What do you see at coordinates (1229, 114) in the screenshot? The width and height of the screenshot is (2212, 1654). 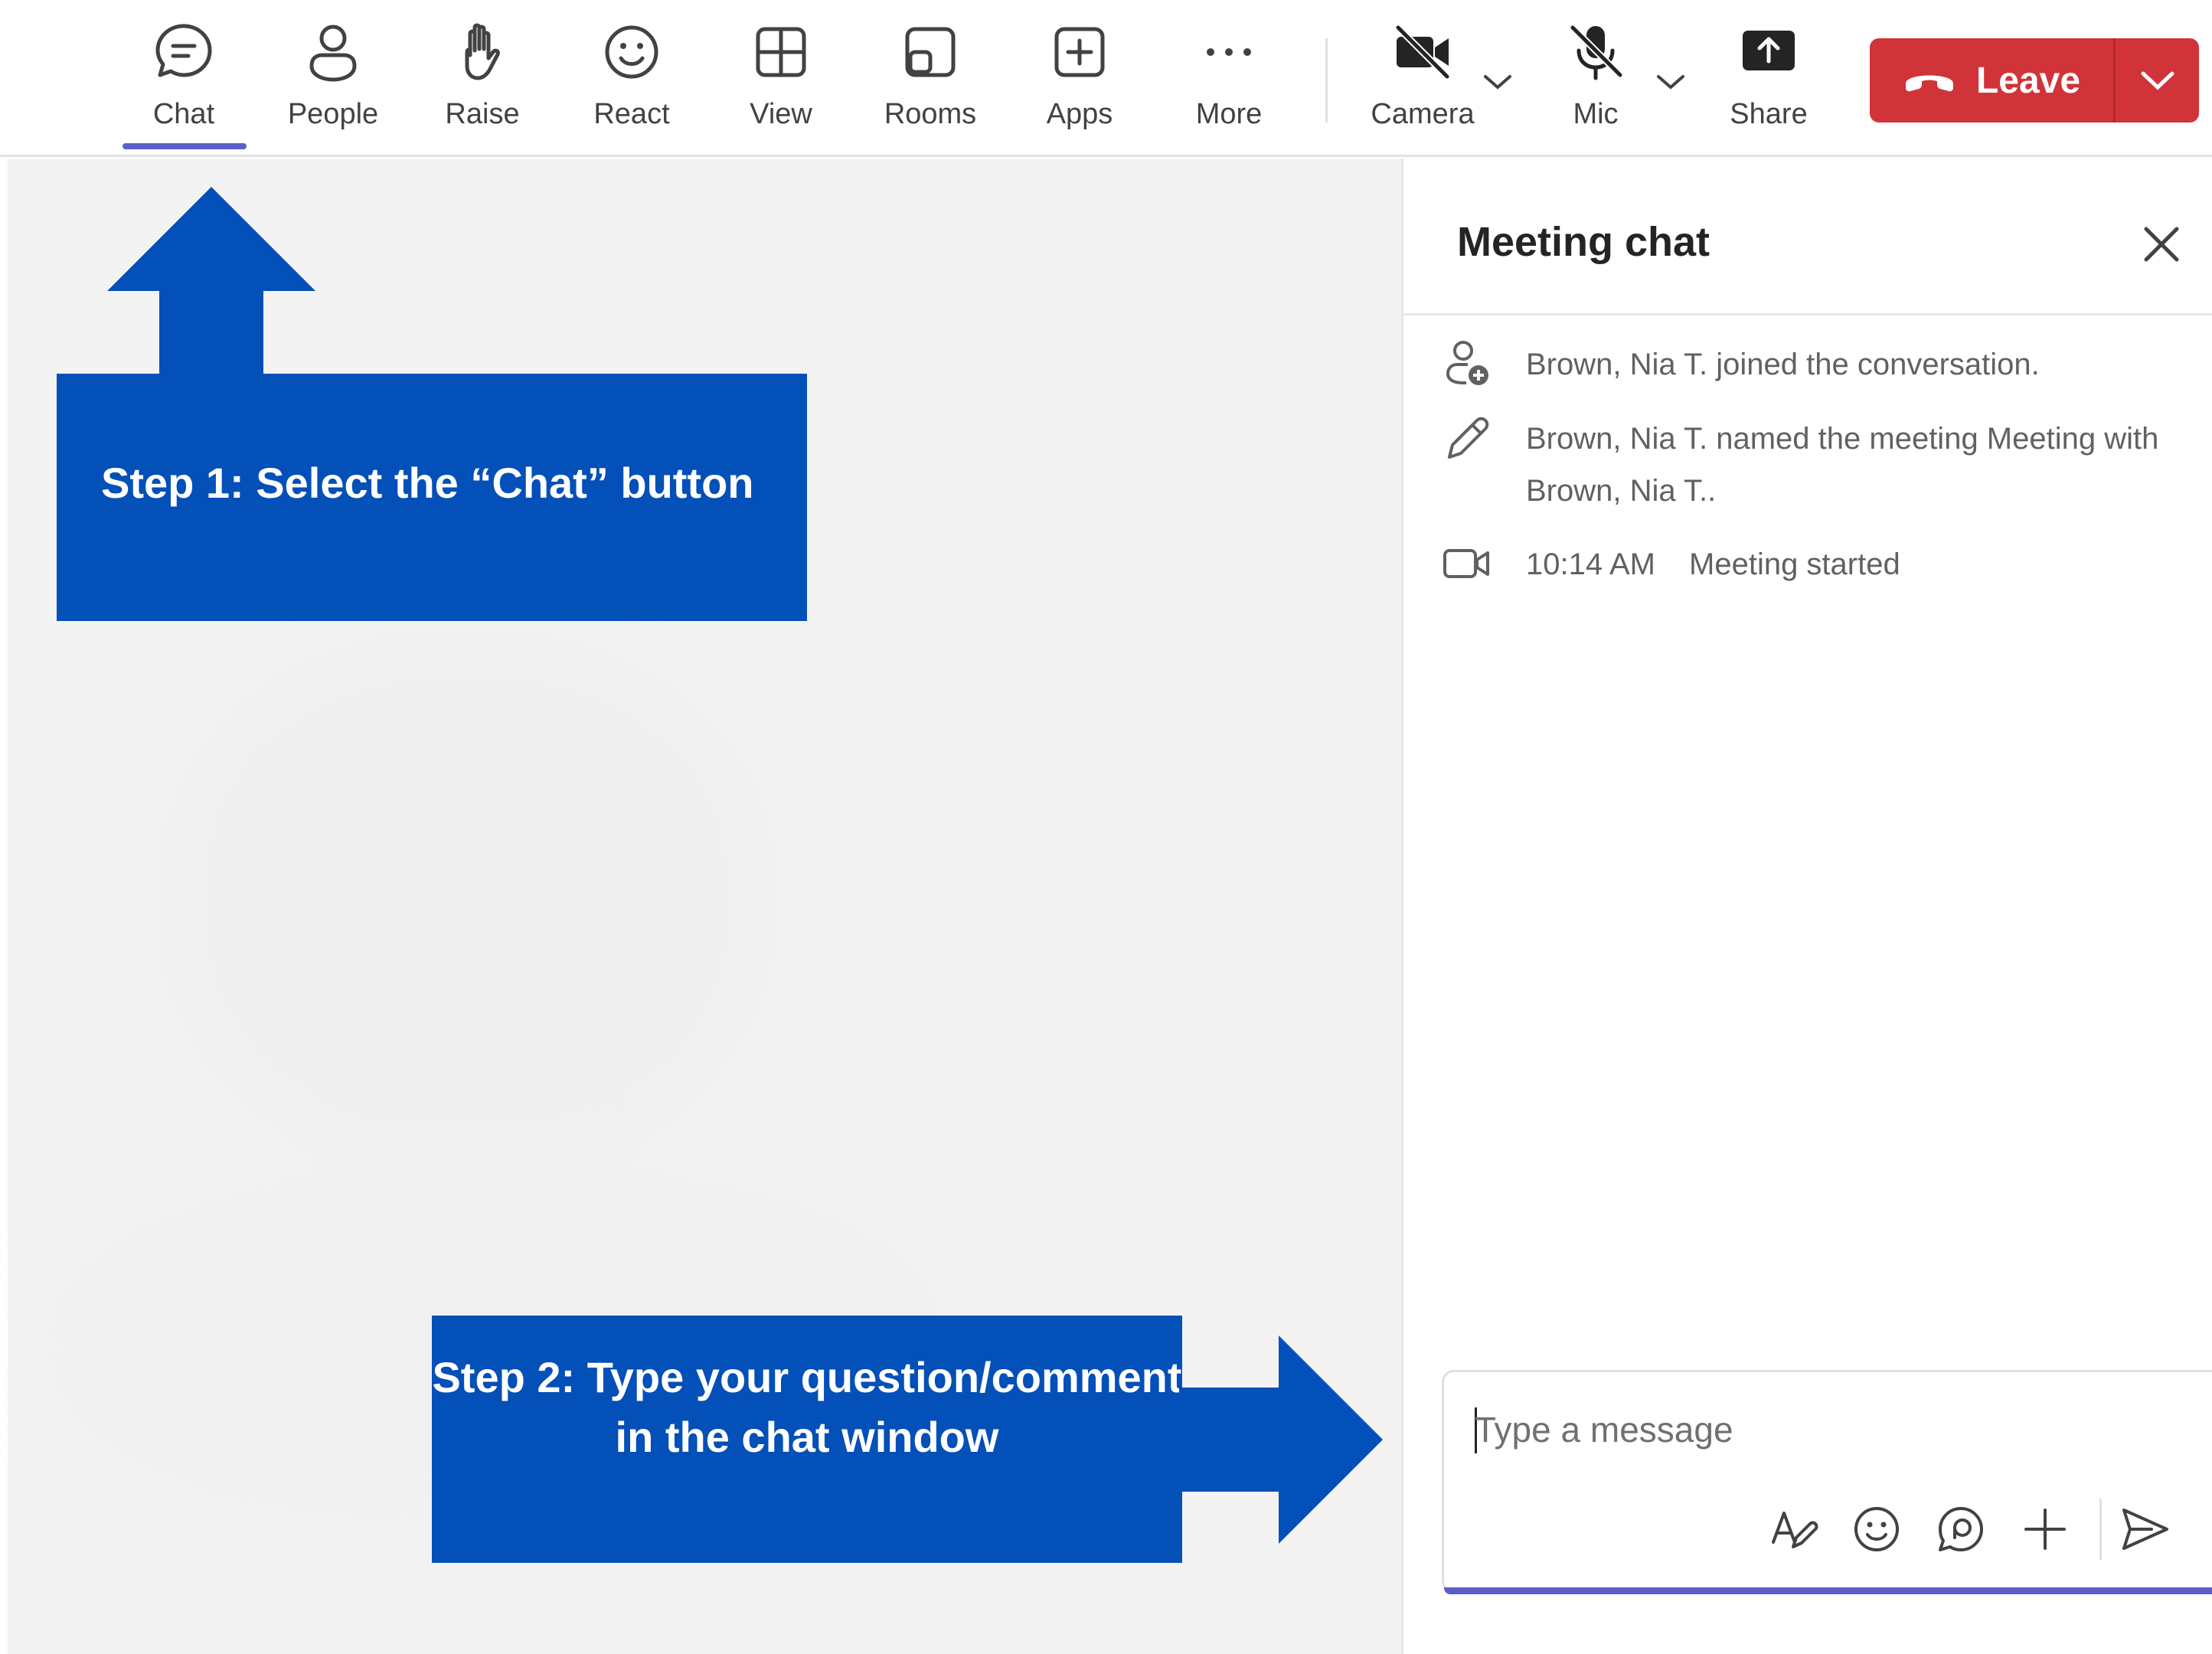 I see `more-label: More` at bounding box center [1229, 114].